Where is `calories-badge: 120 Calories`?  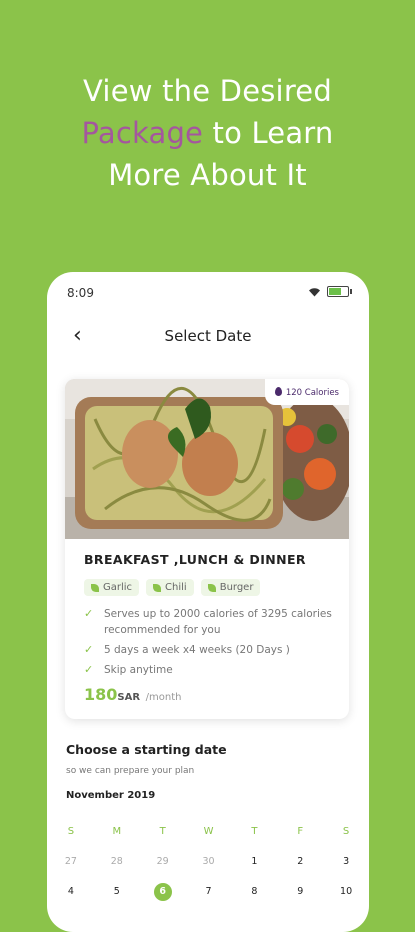
calories-badge: 120 Calories is located at coordinates (306, 392).